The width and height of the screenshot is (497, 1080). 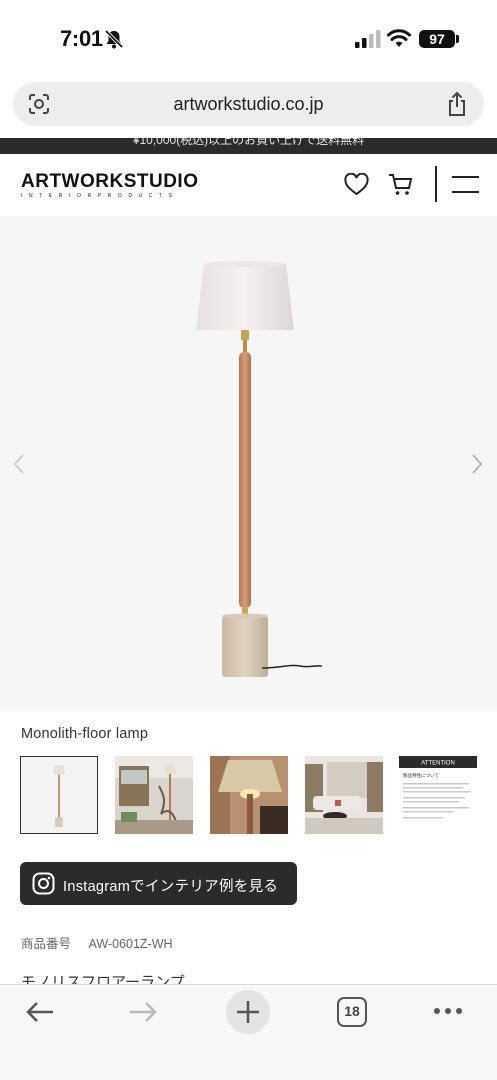 I want to click on address-bar: artworkstudio.co.jp, so click(x=248, y=104).